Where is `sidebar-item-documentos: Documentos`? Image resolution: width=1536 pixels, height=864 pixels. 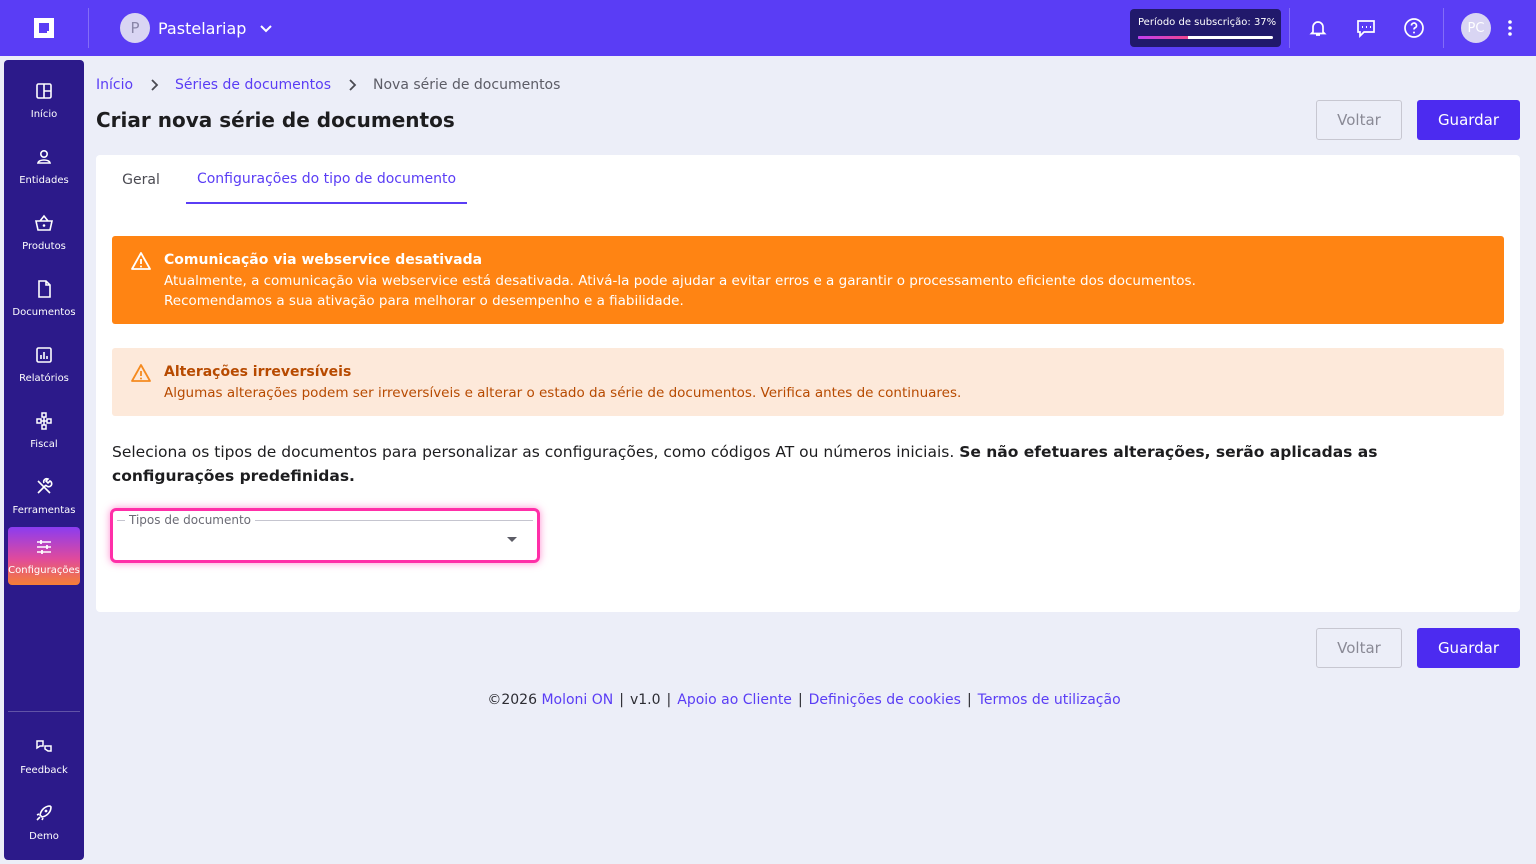 sidebar-item-documentos: Documentos is located at coordinates (44, 298).